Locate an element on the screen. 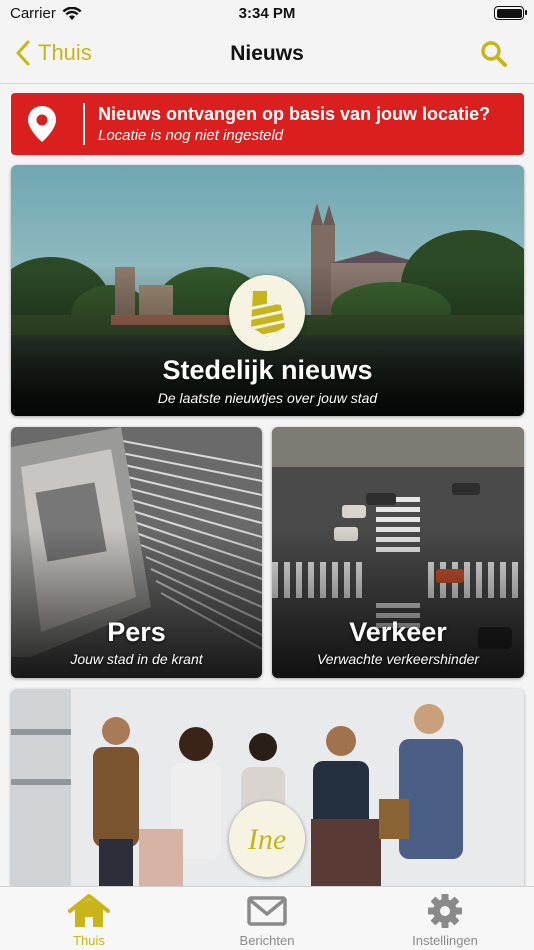  ine-logo-icon: Ine is located at coordinates (266, 839).